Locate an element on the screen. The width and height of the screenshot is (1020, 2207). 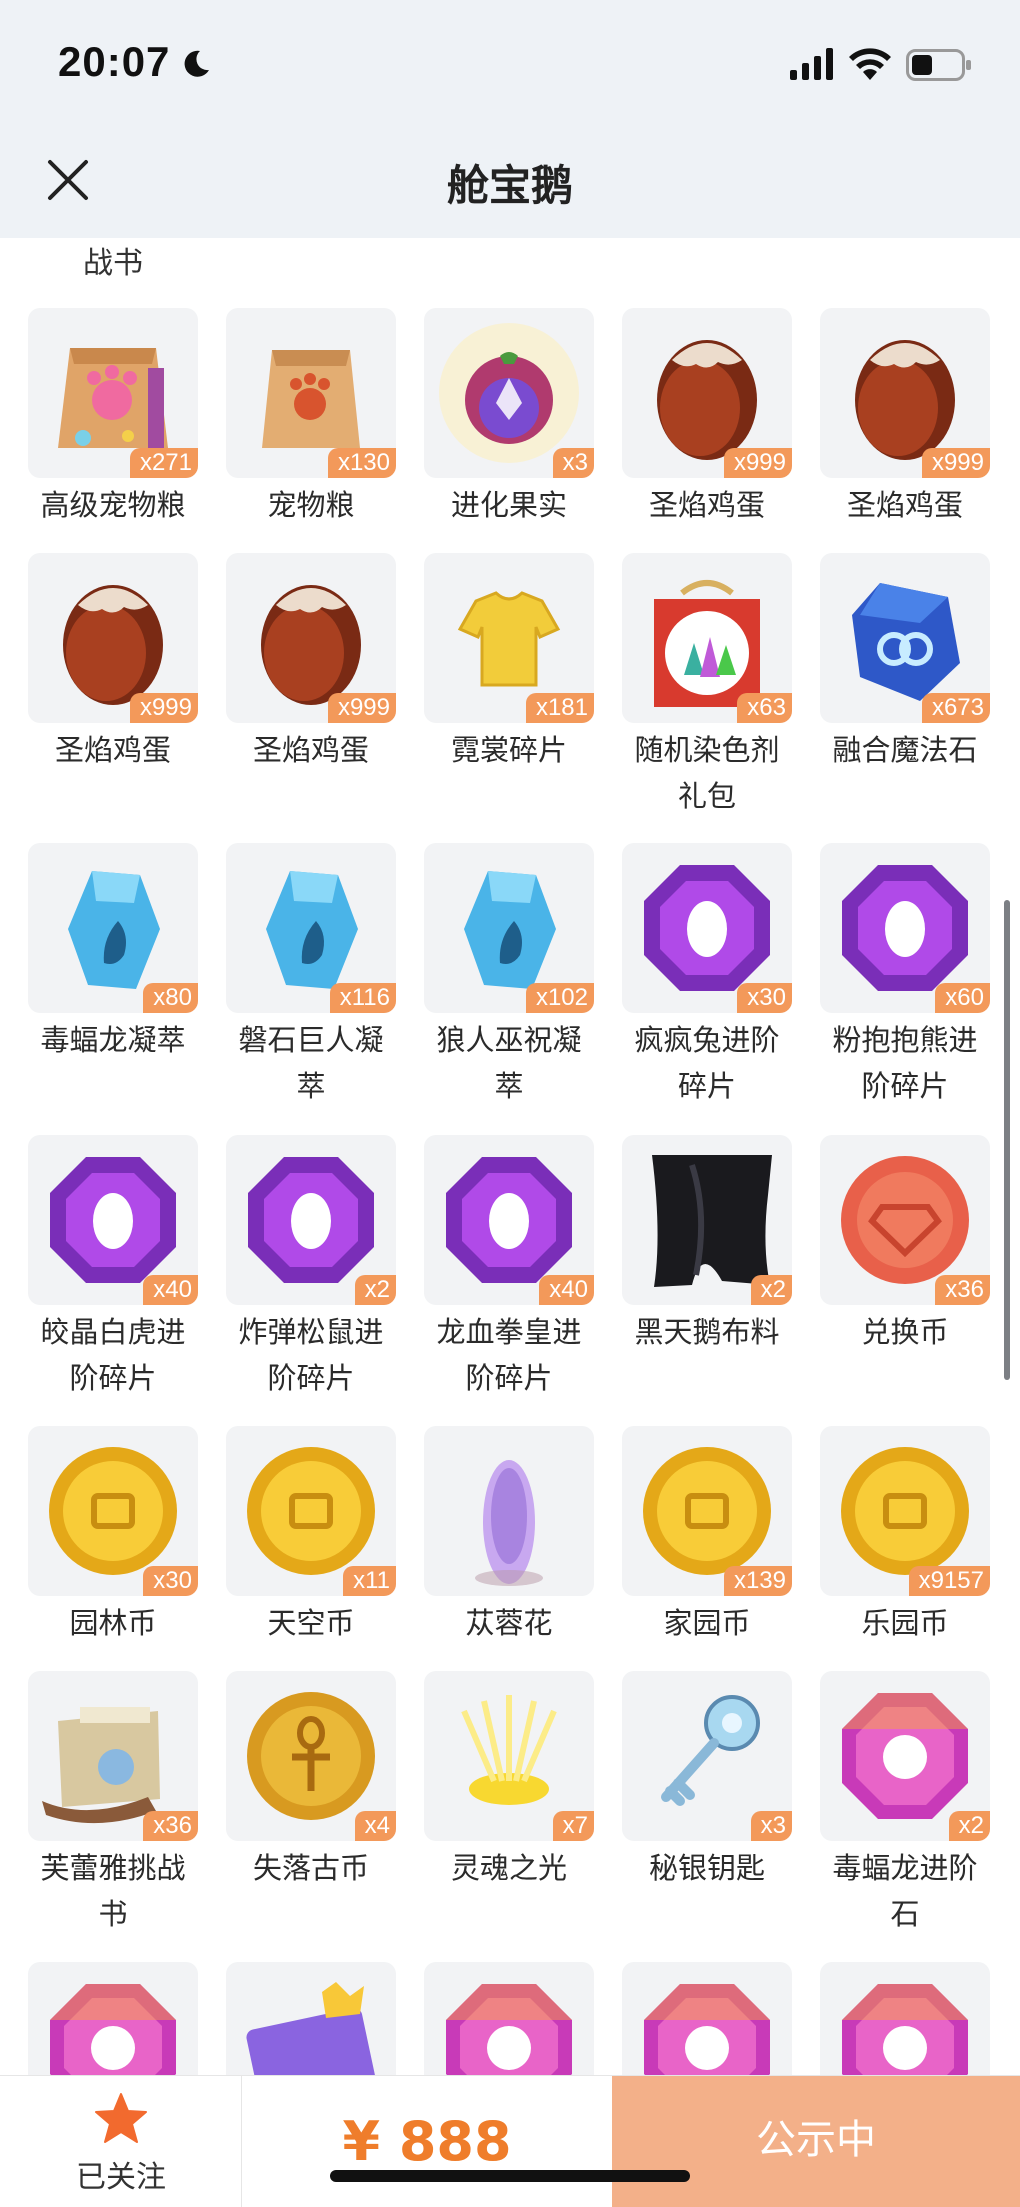
inventory-item: x63 随机染色剂礼包 is located at coordinates (707, 686).